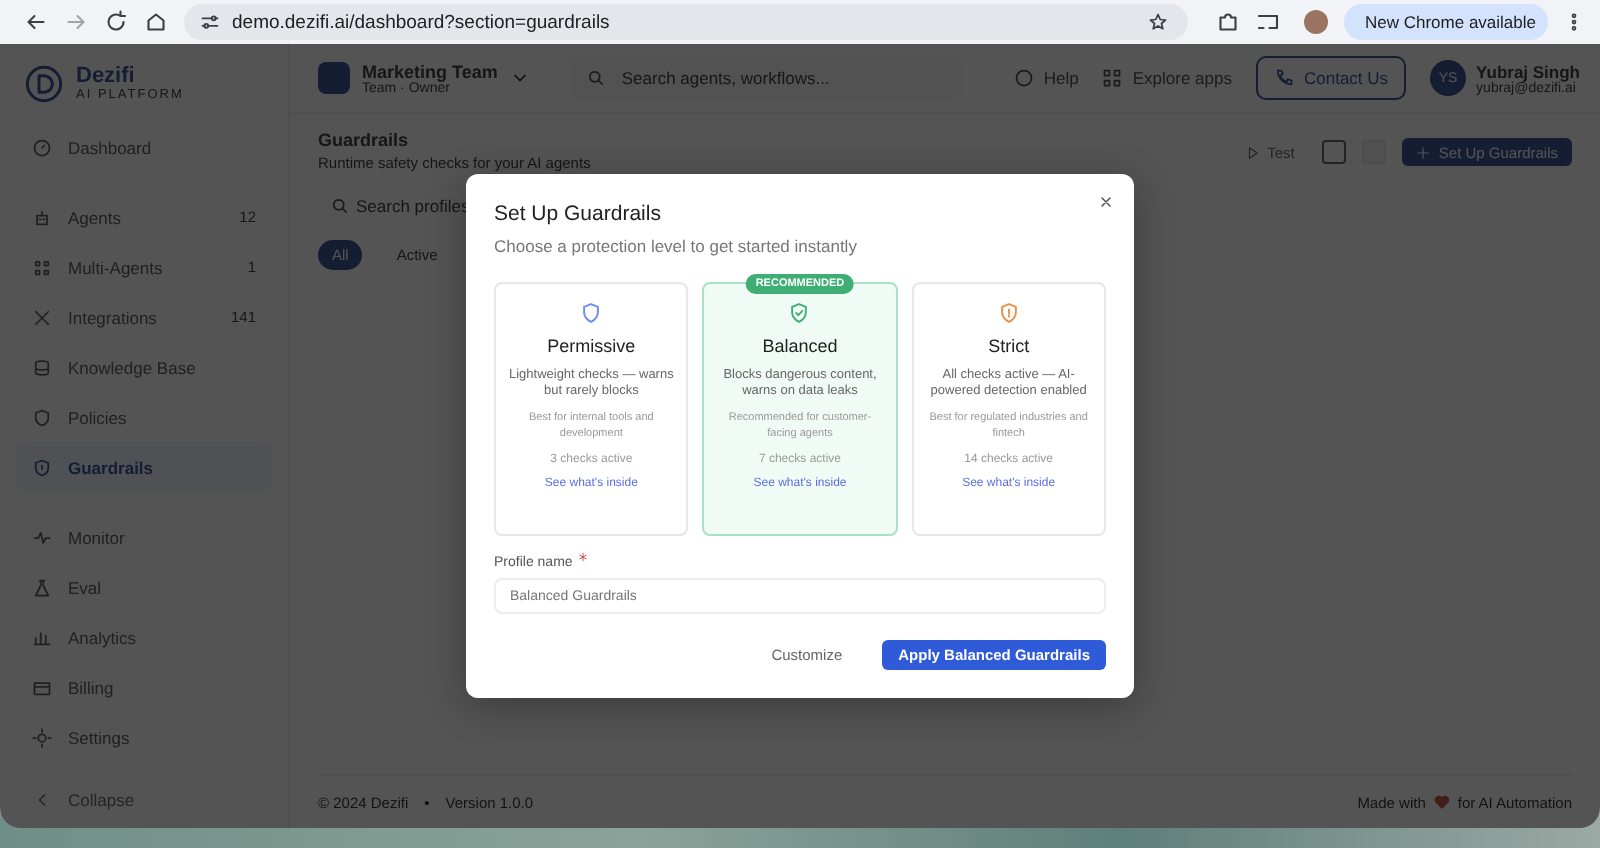 Image resolution: width=1600 pixels, height=848 pixels. Describe the element at coordinates (800, 346) in the screenshot. I see `option-name: Balanced` at that location.